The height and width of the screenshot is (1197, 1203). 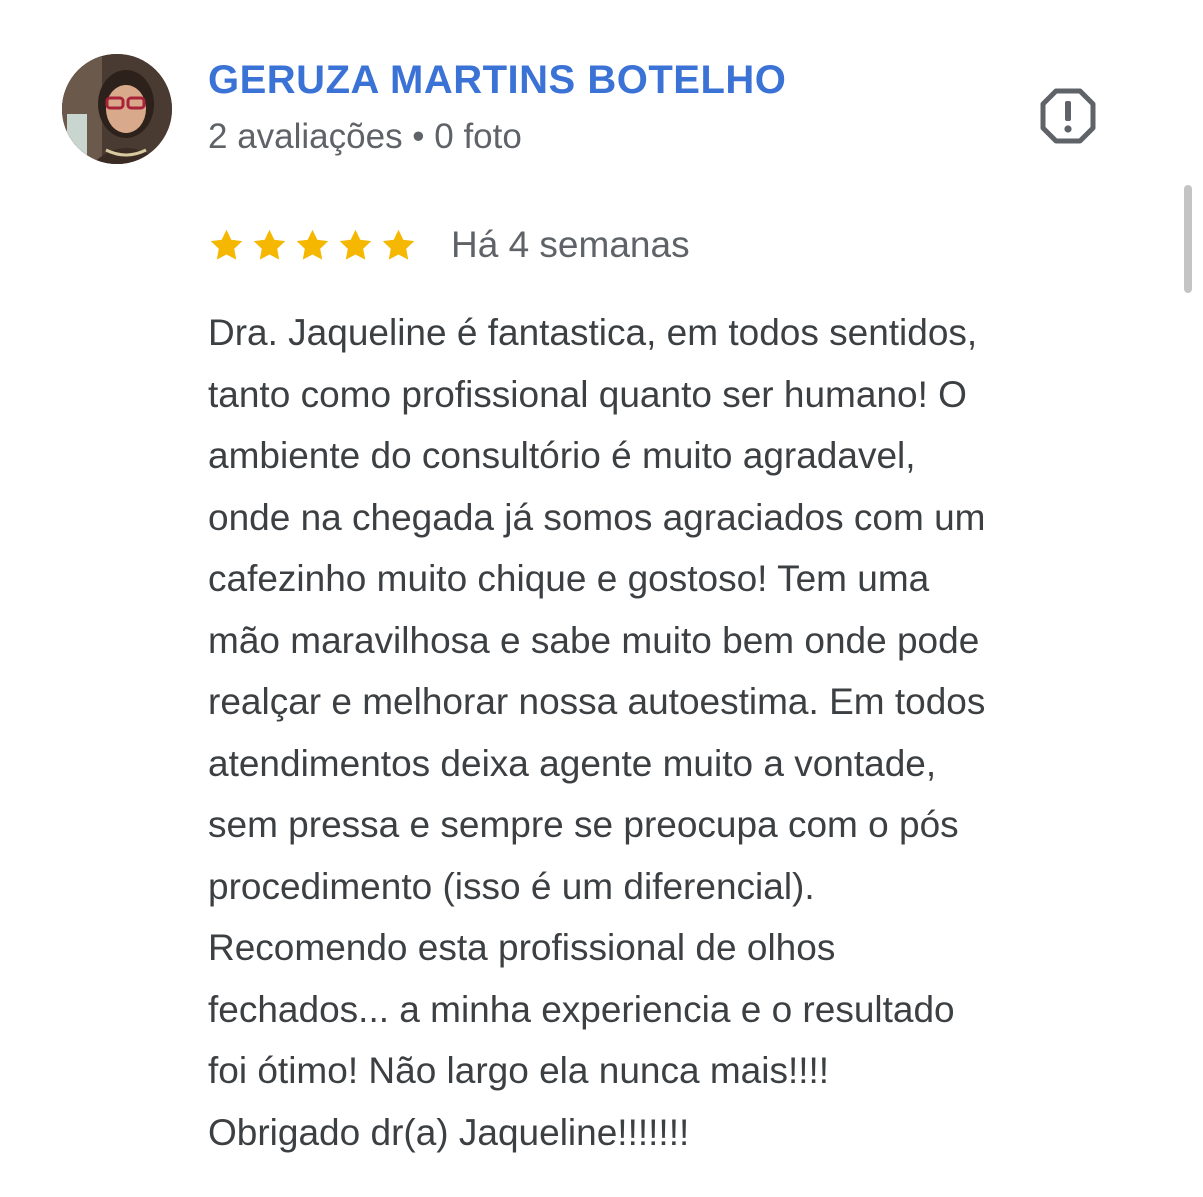 I want to click on star-rating, so click(x=312, y=245).